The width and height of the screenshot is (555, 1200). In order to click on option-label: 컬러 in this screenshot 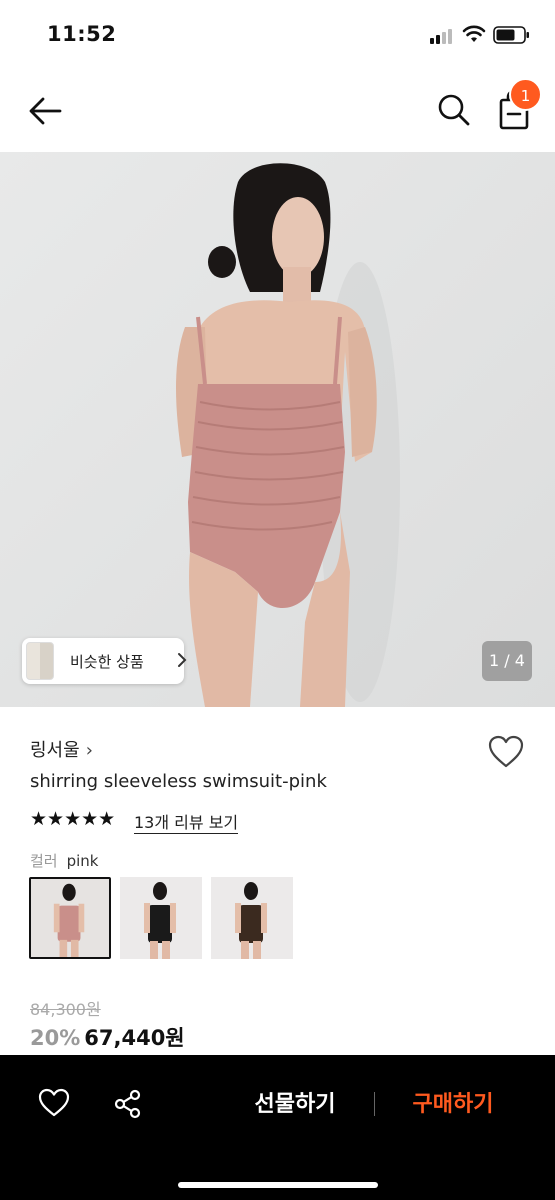, I will do `click(44, 861)`.